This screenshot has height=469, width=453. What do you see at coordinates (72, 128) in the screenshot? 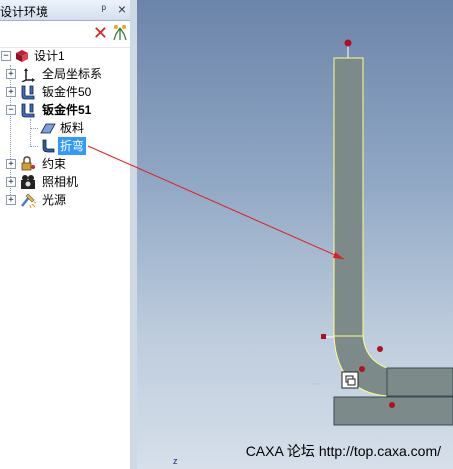
I see `tree-item-label: 板料` at bounding box center [72, 128].